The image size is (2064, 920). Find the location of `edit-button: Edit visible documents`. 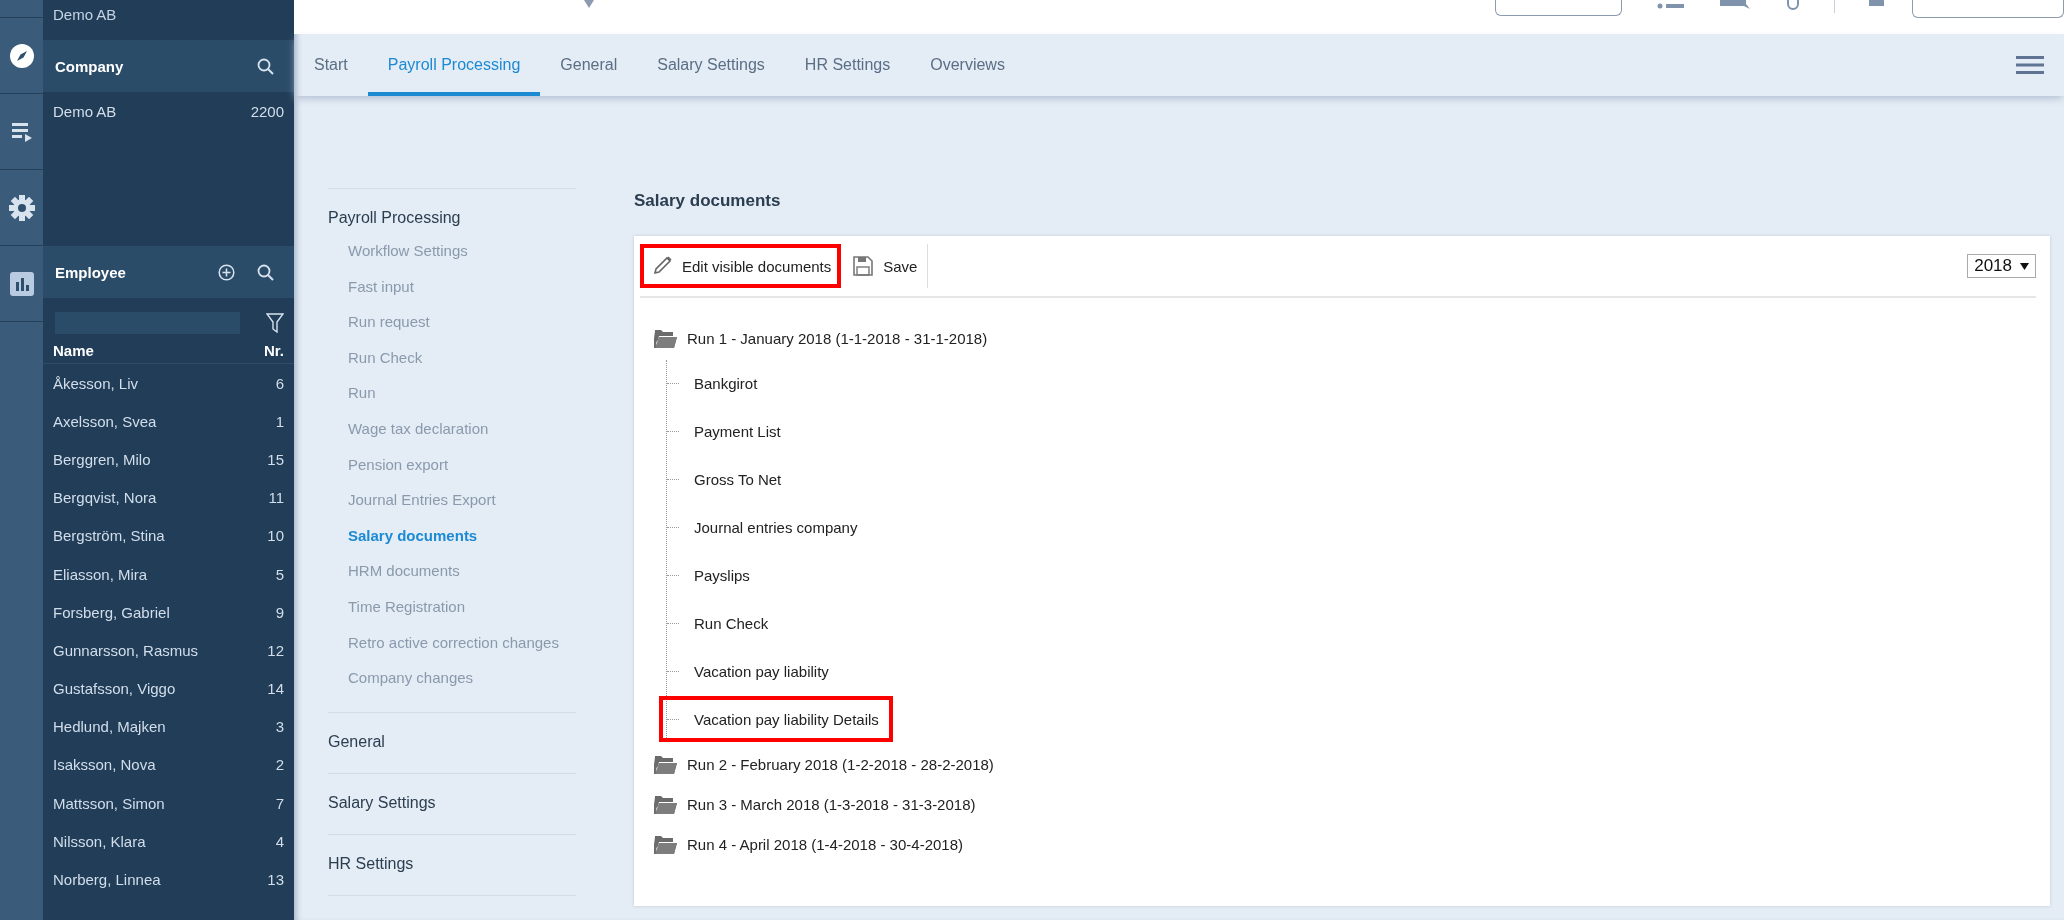

edit-button: Edit visible documents is located at coordinates (741, 266).